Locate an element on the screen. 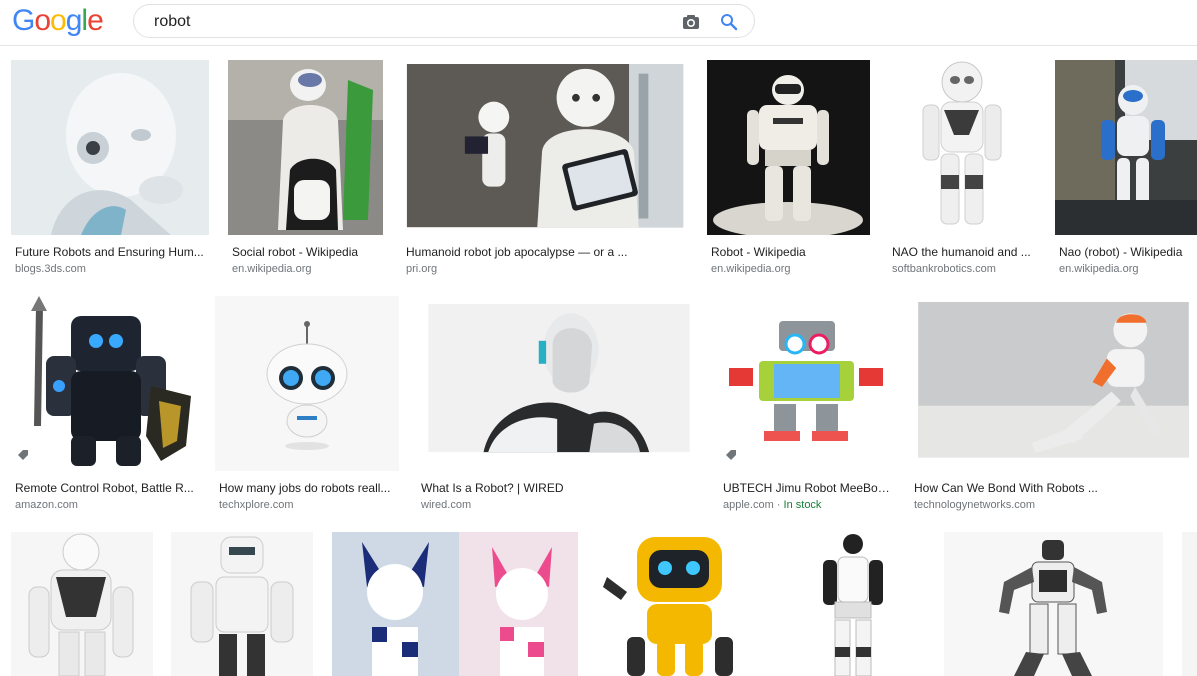 The image size is (1197, 676). search-box is located at coordinates (444, 21).